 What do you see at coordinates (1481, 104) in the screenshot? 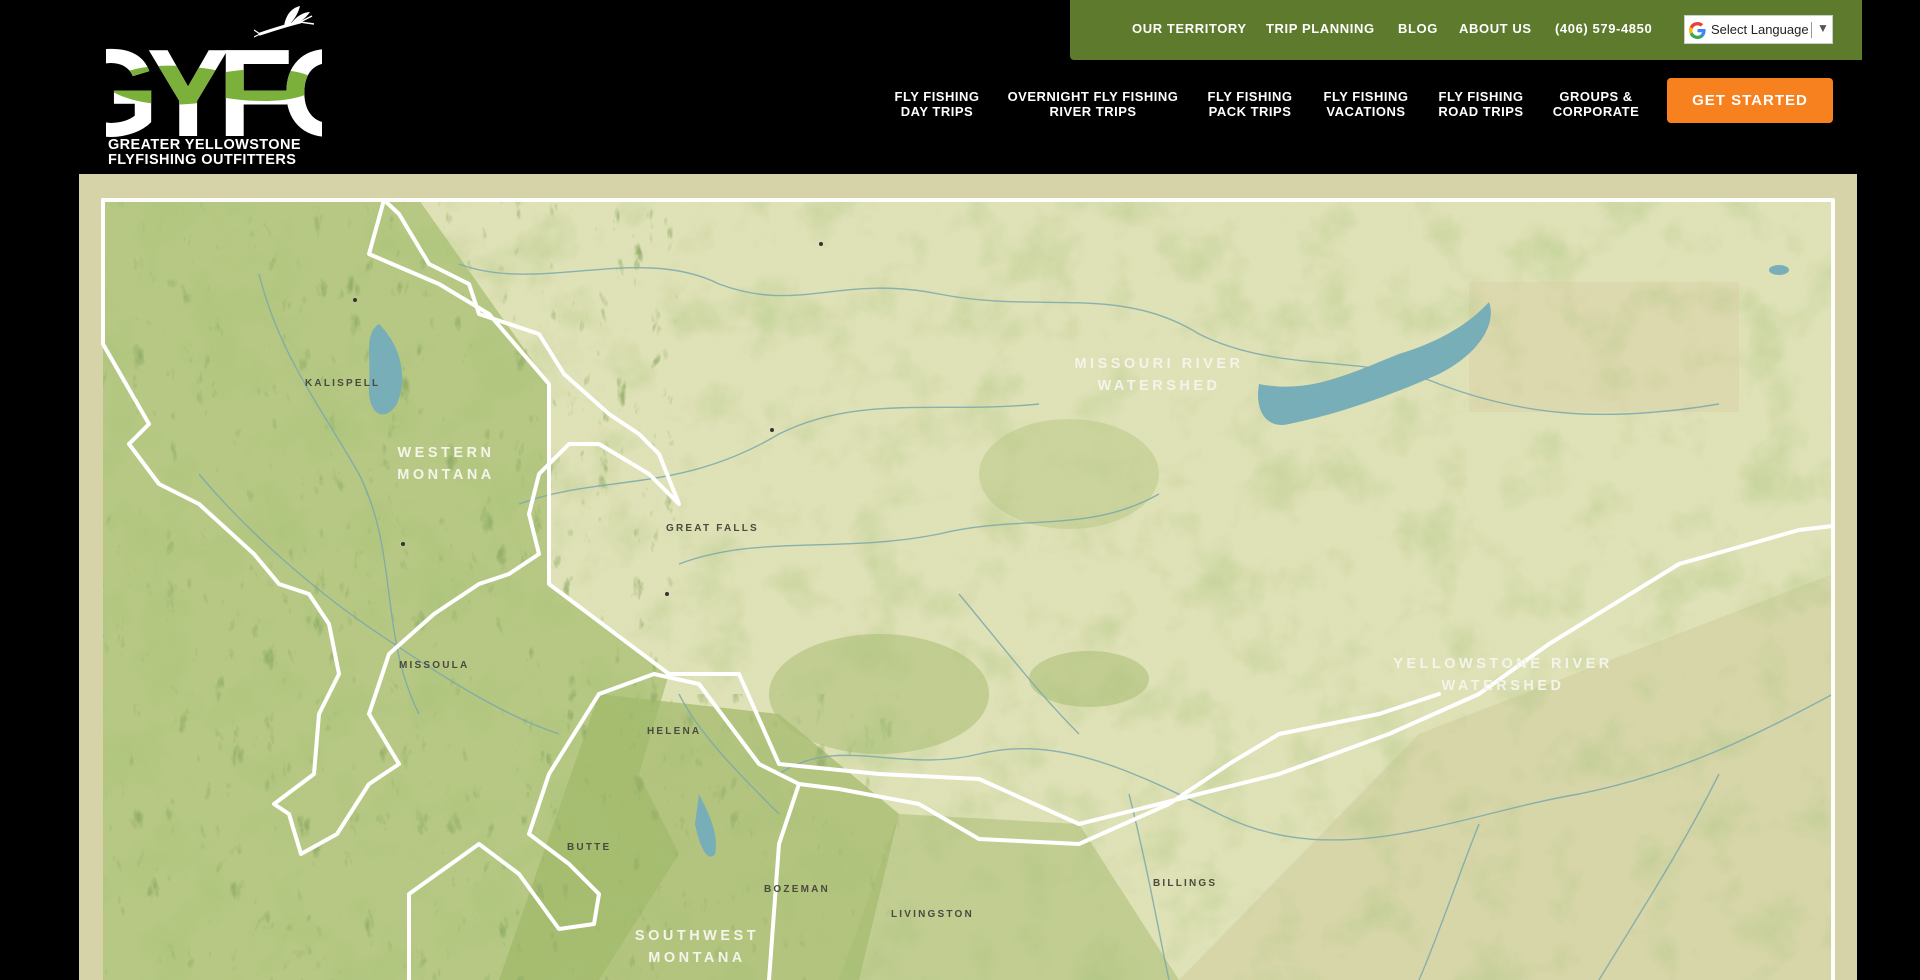
I see `nav-road-trips: FLY FISHING ROAD TRIPS` at bounding box center [1481, 104].